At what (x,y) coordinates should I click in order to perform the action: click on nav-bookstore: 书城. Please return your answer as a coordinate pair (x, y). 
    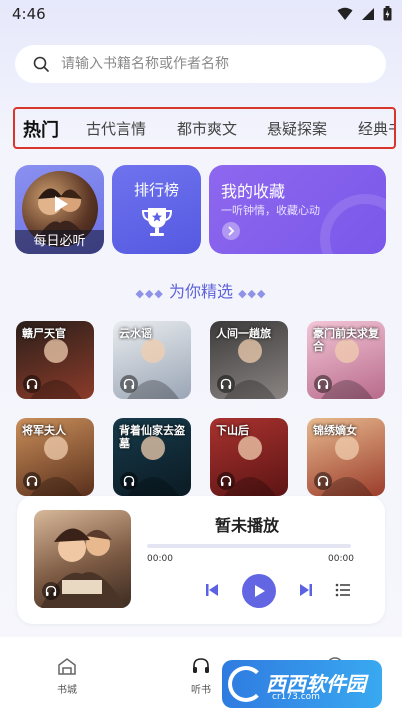
    Looking at the image, I should click on (67, 675).